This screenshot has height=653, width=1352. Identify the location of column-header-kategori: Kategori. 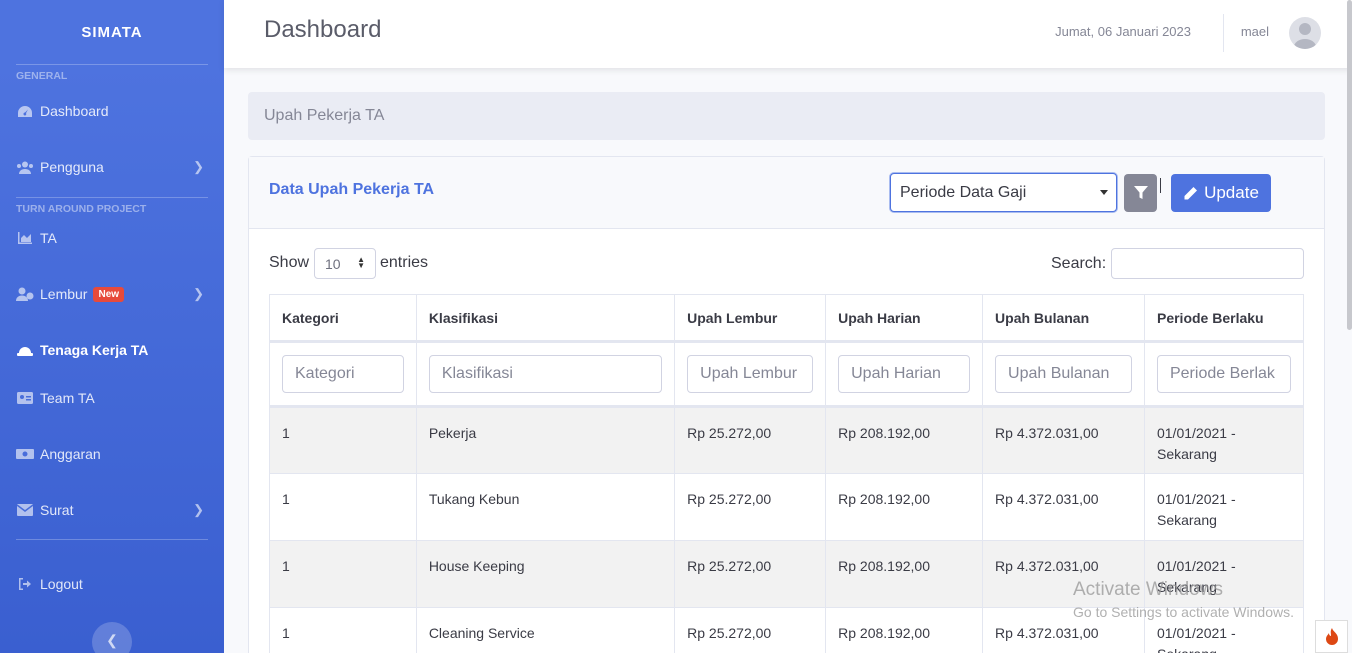
(343, 318).